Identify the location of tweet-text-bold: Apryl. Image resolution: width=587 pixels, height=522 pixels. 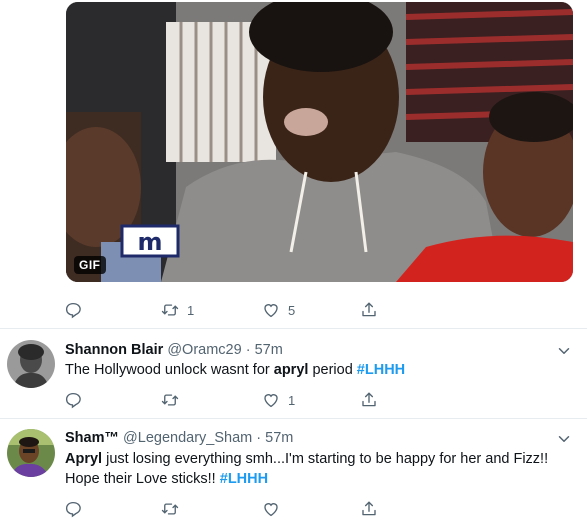
(84, 459).